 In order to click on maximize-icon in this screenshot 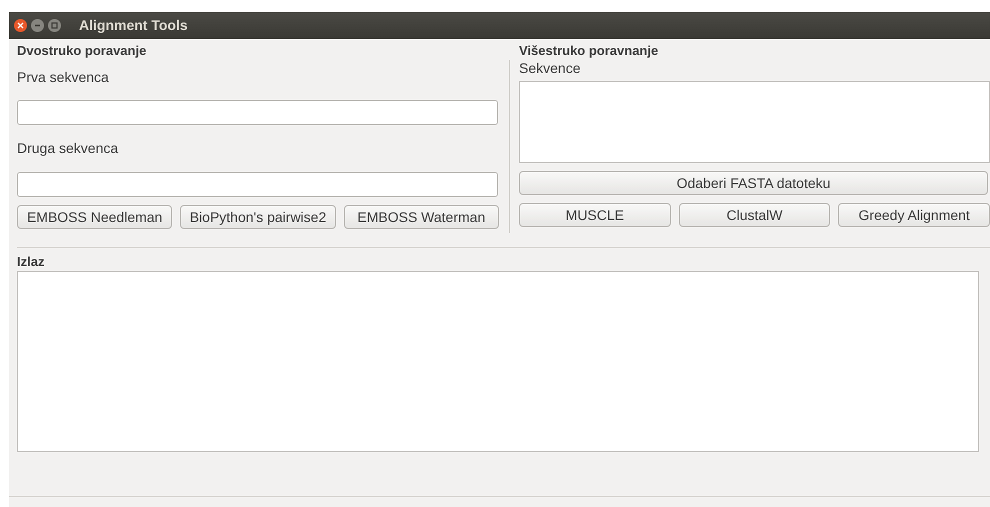, I will do `click(54, 25)`.